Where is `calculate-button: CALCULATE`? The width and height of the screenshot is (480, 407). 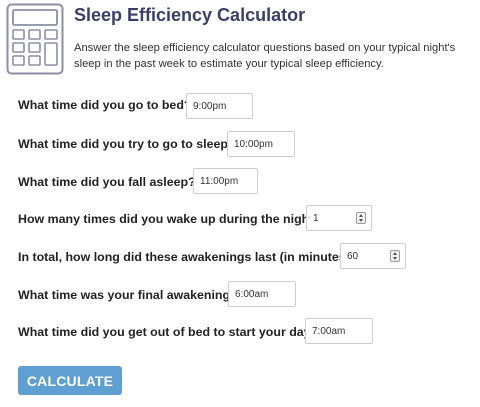
calculate-button: CALCULATE is located at coordinates (70, 380).